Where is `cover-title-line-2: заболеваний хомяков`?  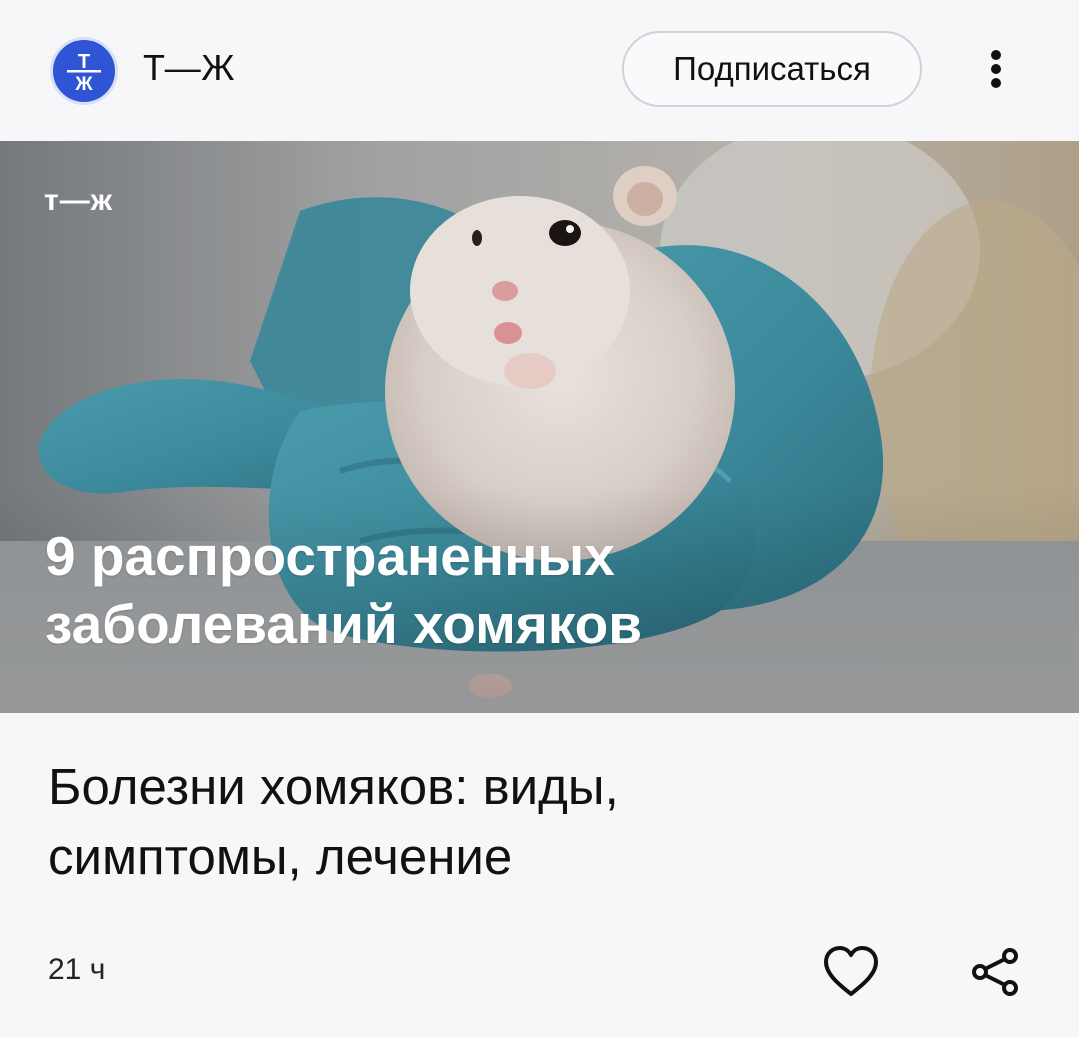
cover-title-line-2: заболеваний хомяков is located at coordinates (344, 624).